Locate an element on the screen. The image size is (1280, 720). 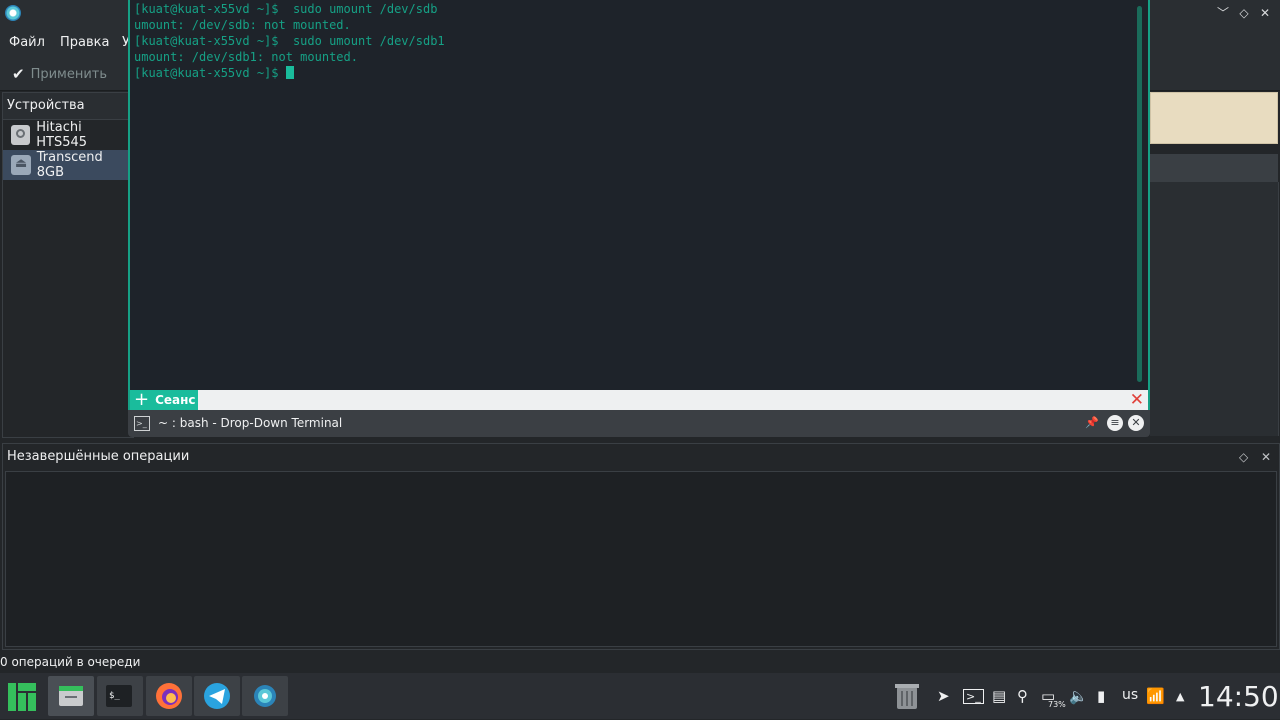
clock: 14:50 is located at coordinates (1238, 696).